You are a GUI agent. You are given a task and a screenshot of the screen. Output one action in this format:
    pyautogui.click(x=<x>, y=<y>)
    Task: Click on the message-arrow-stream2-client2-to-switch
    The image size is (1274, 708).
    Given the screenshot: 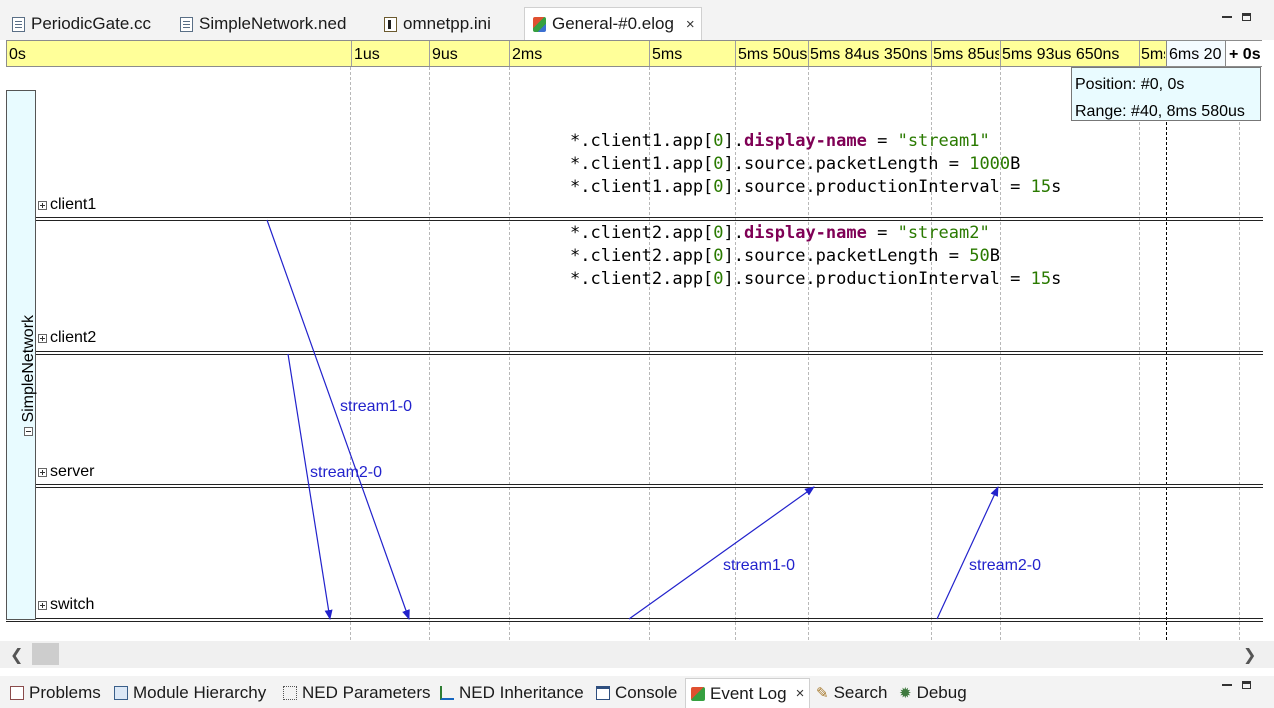 What is the action you would take?
    pyautogui.click(x=310, y=486)
    